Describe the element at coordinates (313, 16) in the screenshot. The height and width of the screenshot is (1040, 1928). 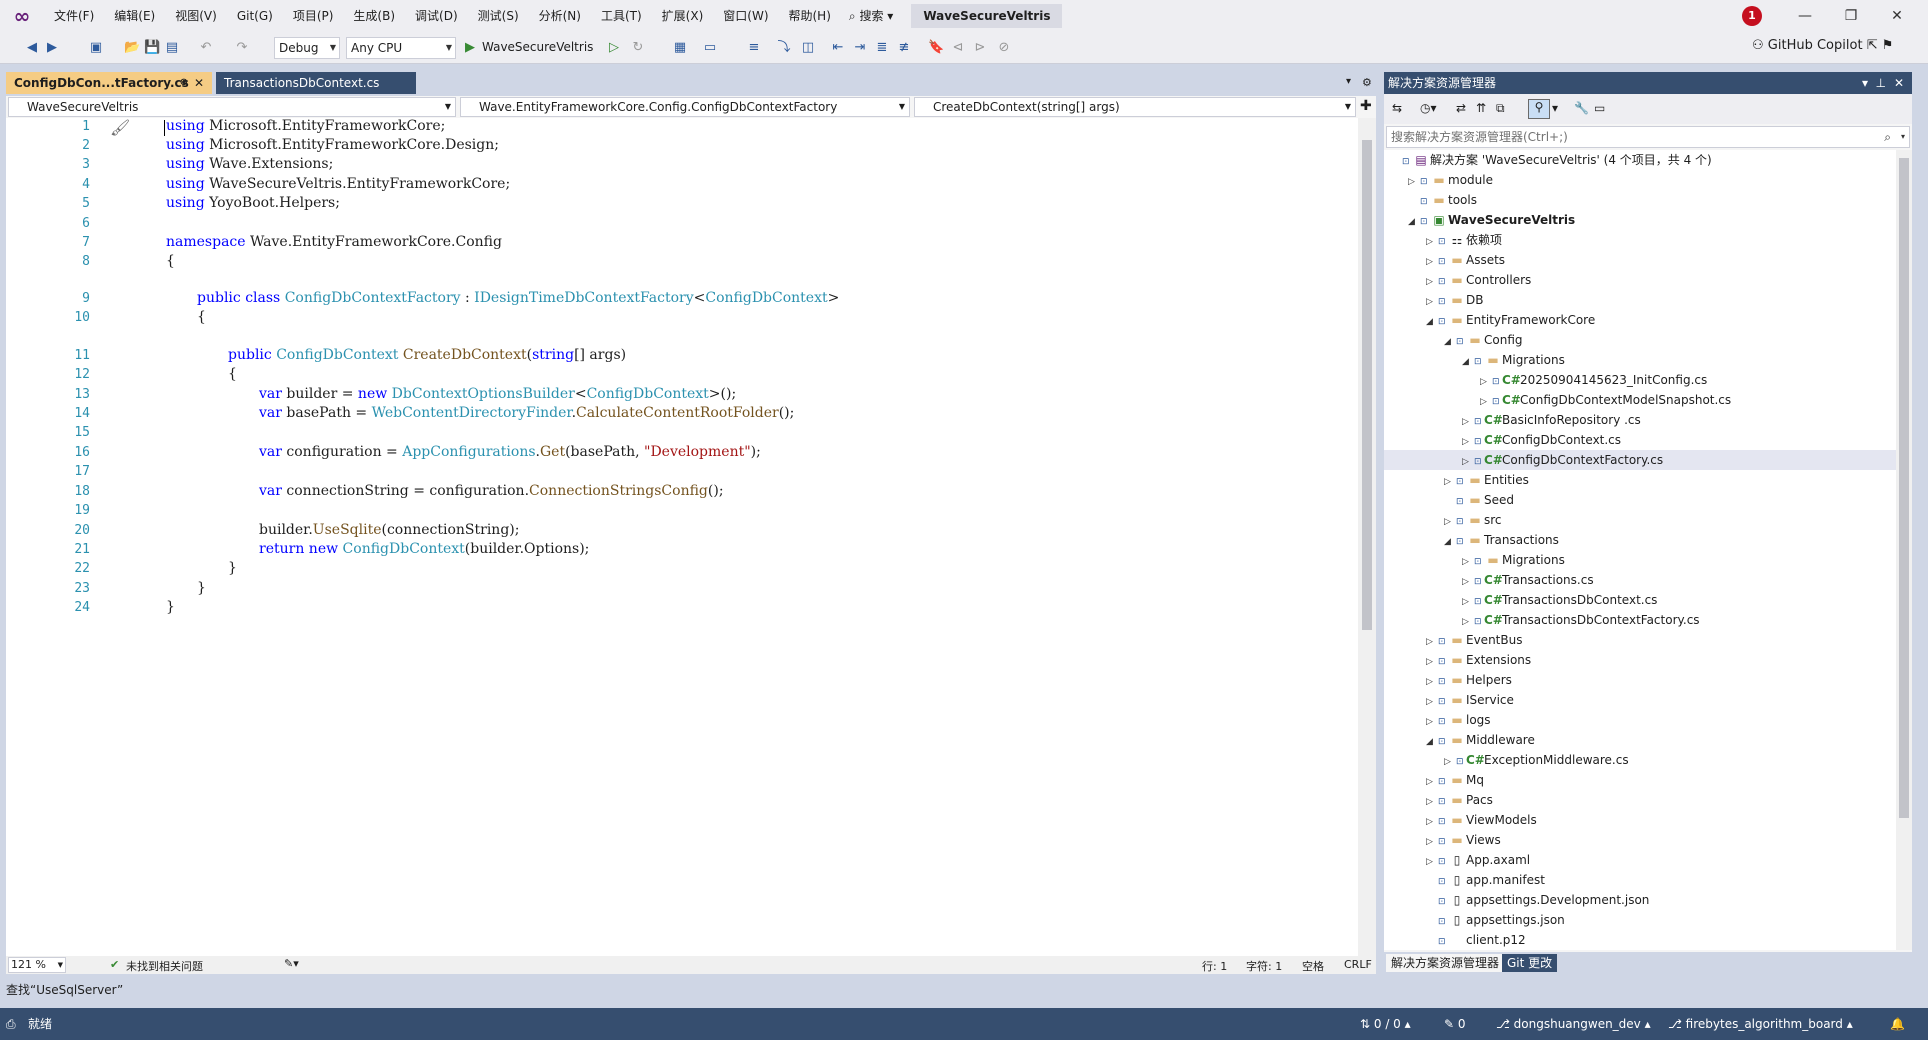
I see `menu-item: 项目(P)` at that location.